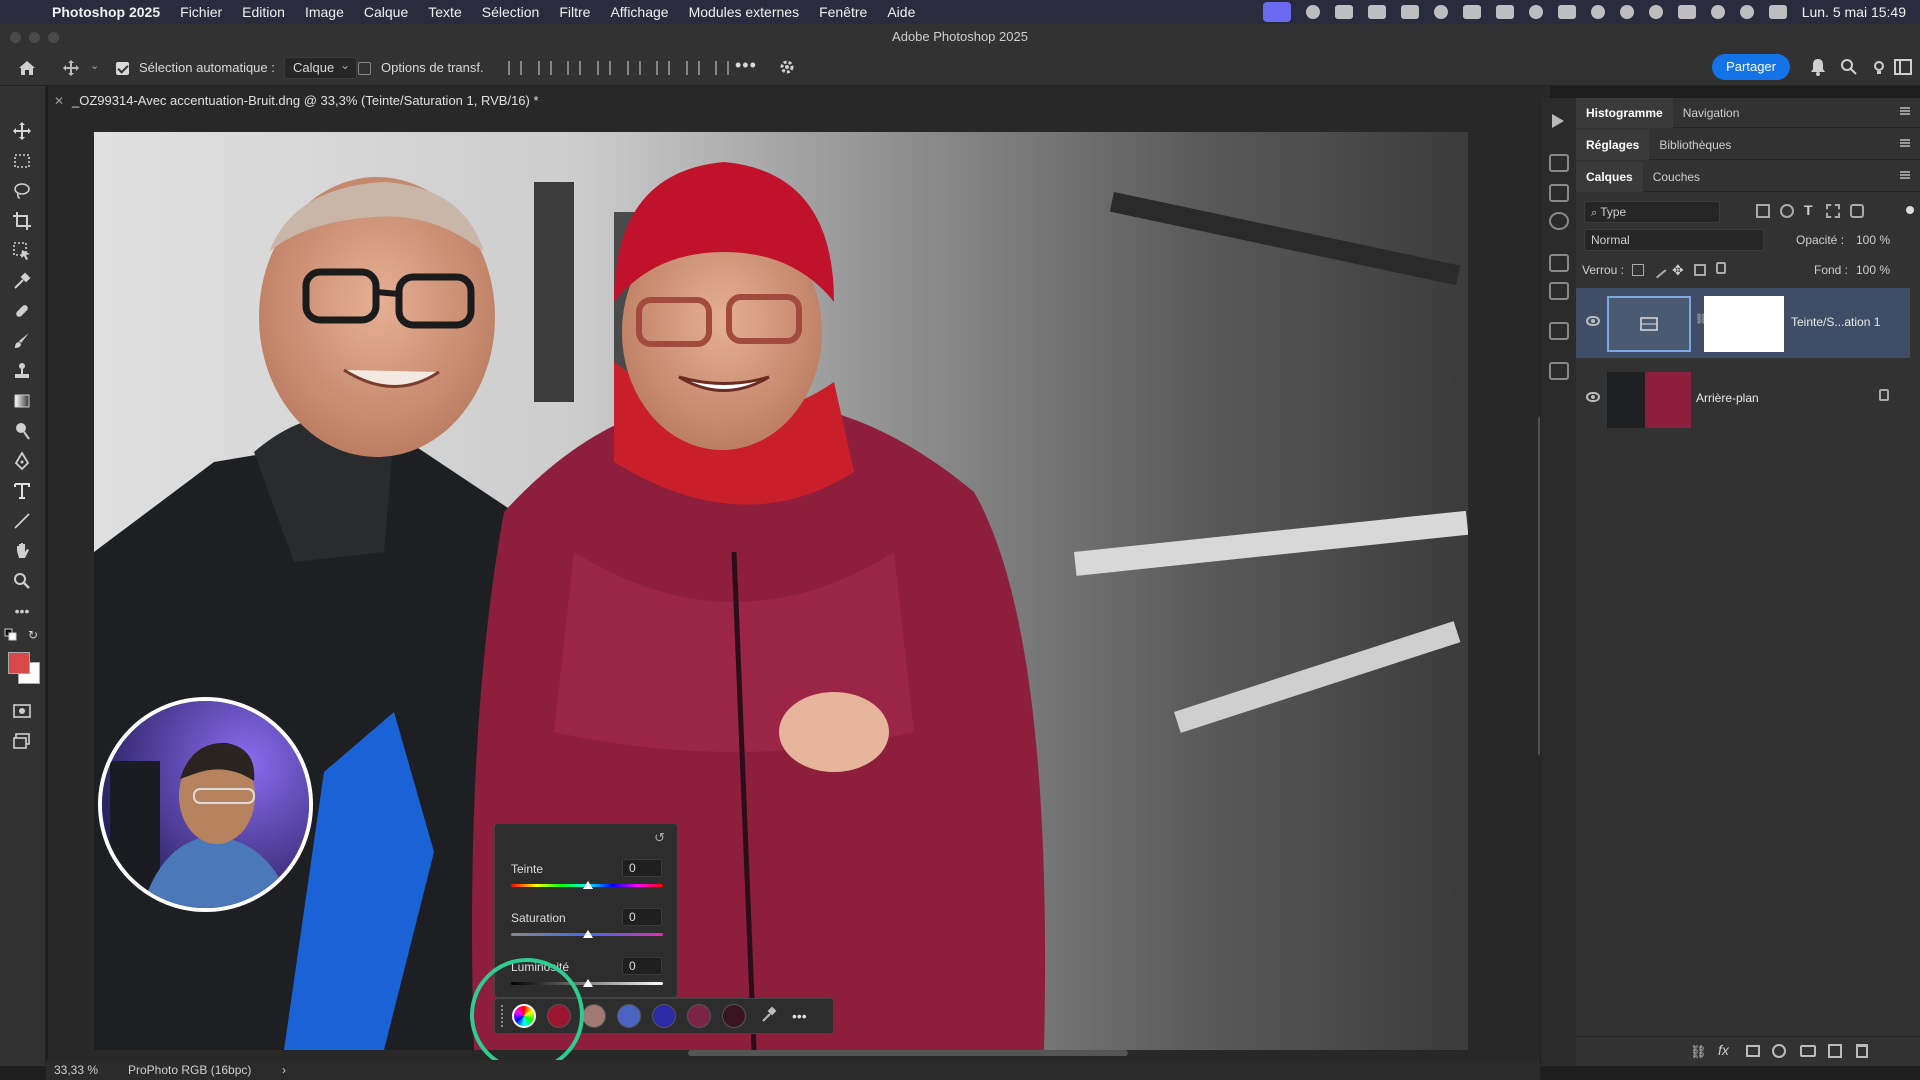 The width and height of the screenshot is (1920, 1080). I want to click on premiere-icon, so click(1471, 12).